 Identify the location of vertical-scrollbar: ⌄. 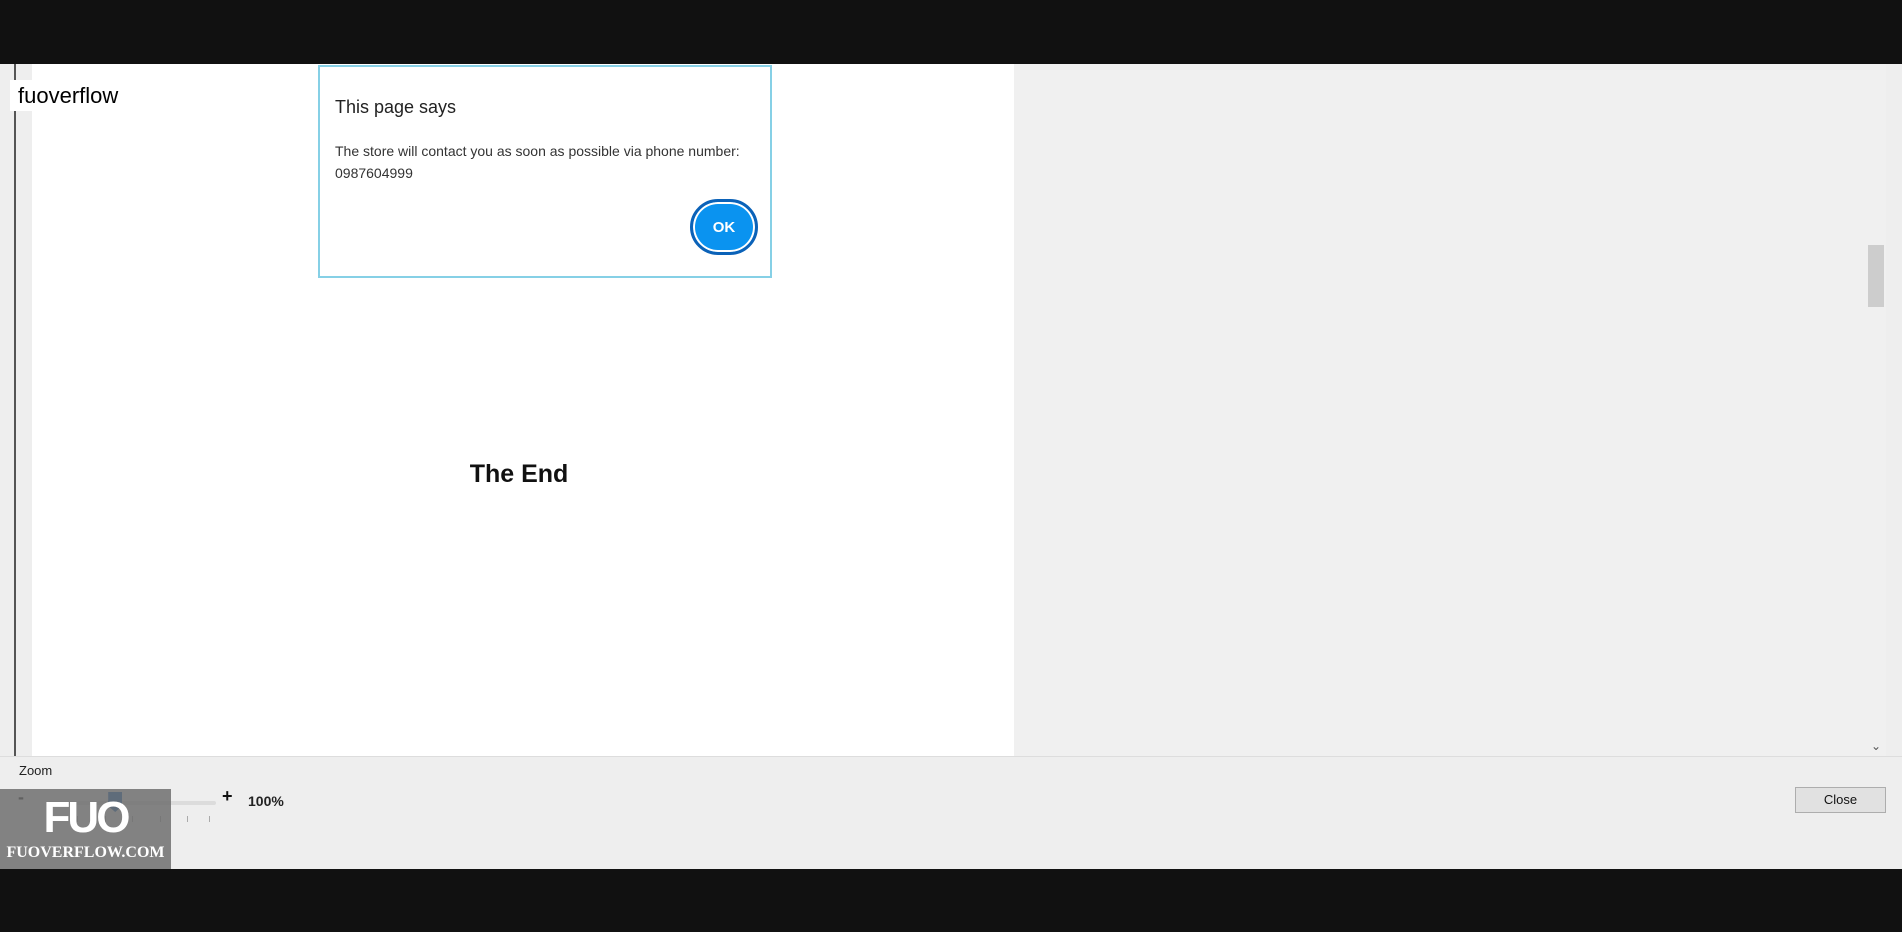
(1876, 410).